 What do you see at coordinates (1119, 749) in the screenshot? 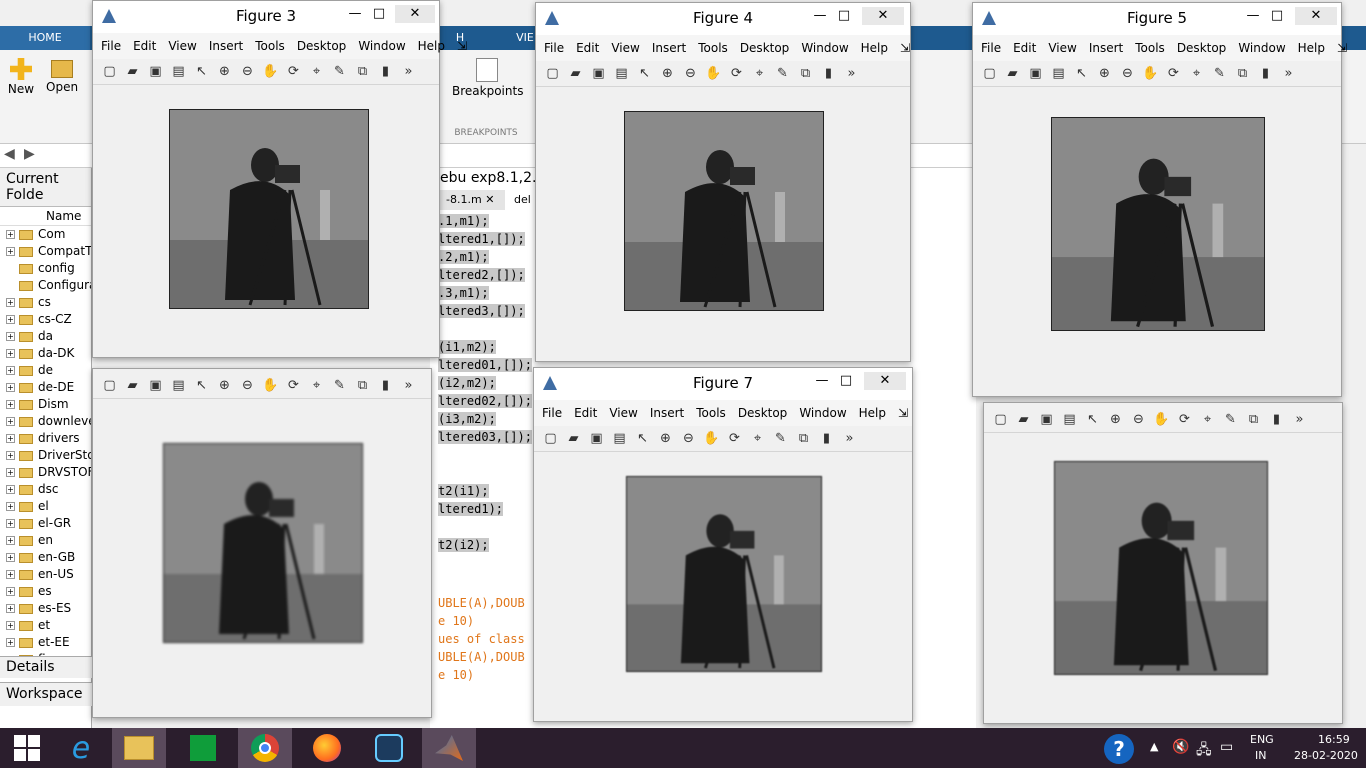
I see `help-icon: ?` at bounding box center [1119, 749].